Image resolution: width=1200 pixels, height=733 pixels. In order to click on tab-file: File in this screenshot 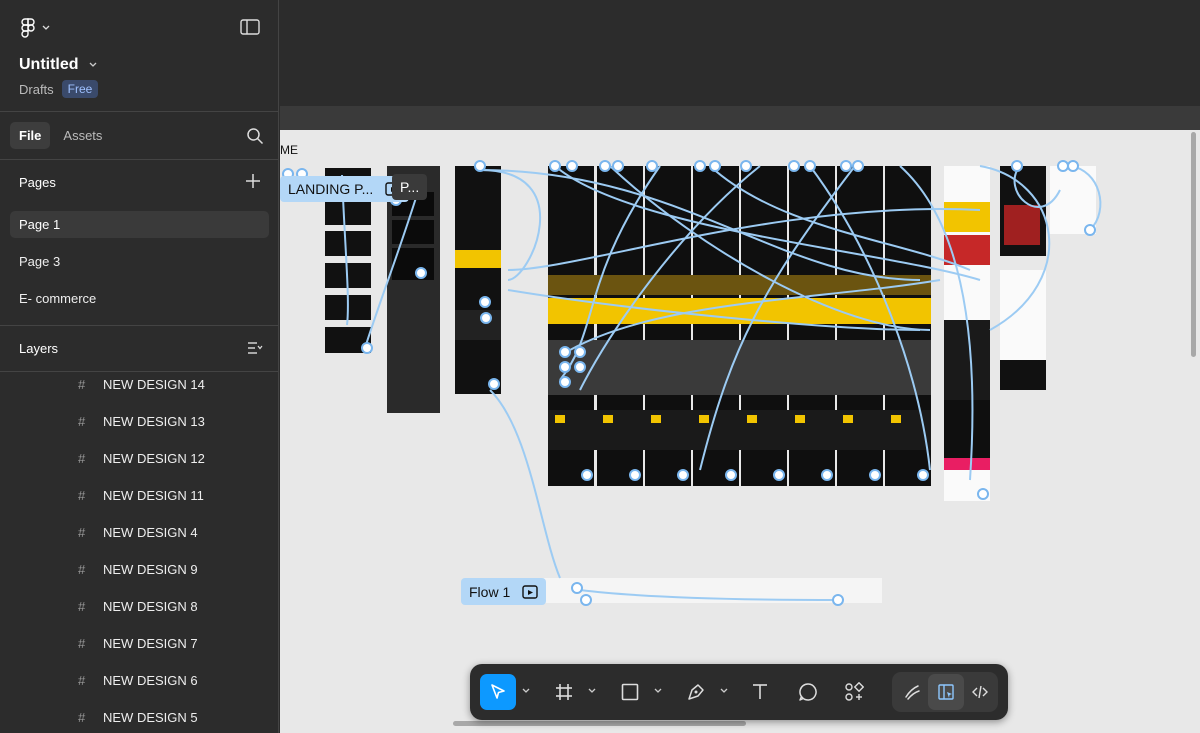, I will do `click(30, 135)`.